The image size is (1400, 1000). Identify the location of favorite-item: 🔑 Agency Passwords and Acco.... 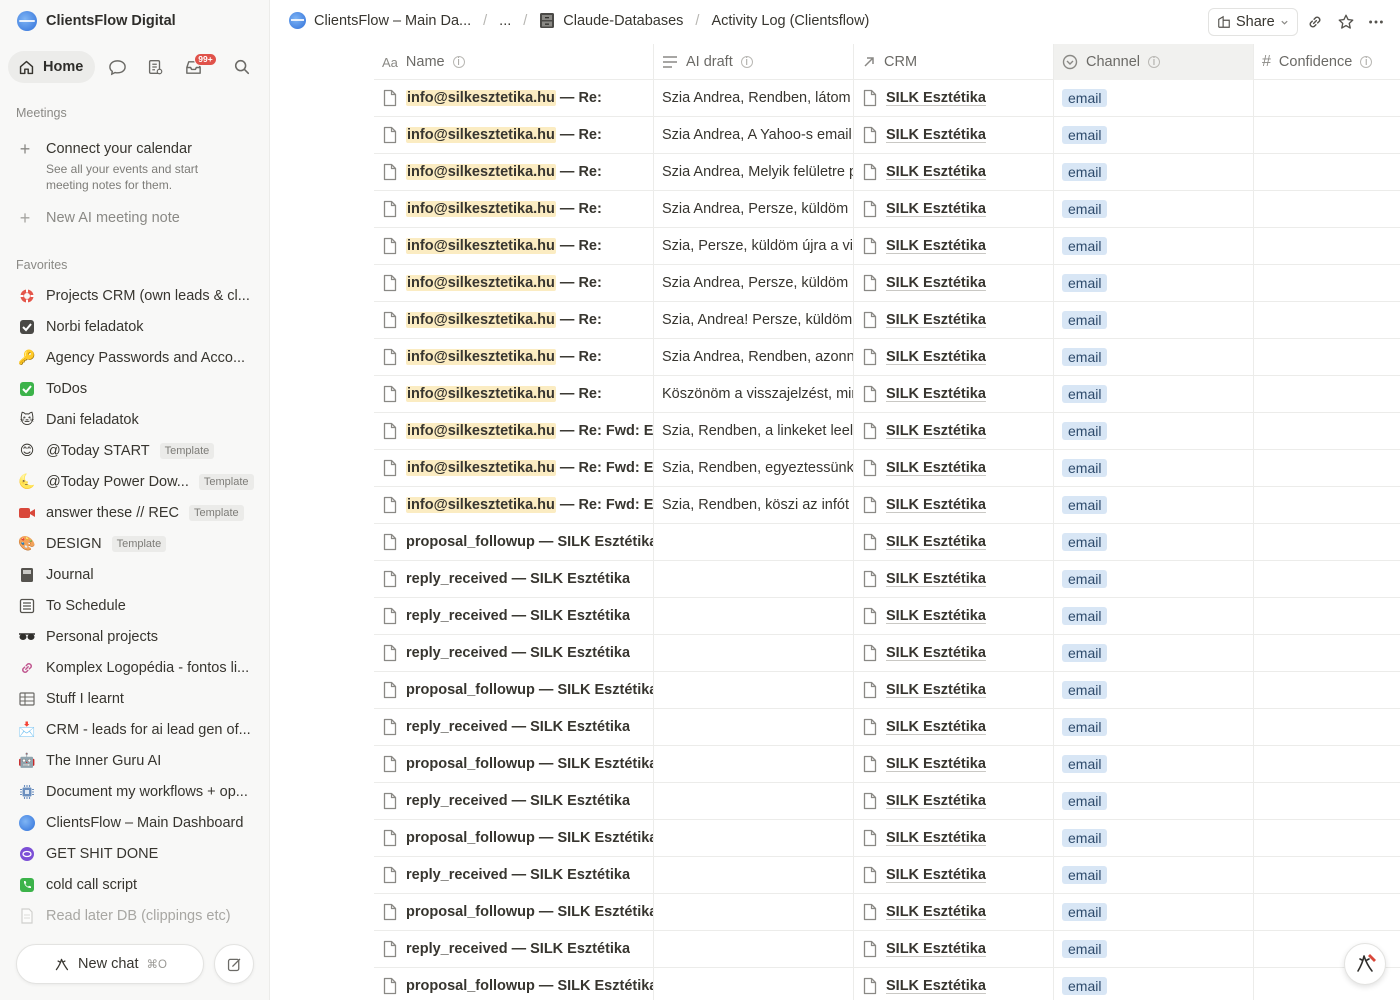
(135, 357).